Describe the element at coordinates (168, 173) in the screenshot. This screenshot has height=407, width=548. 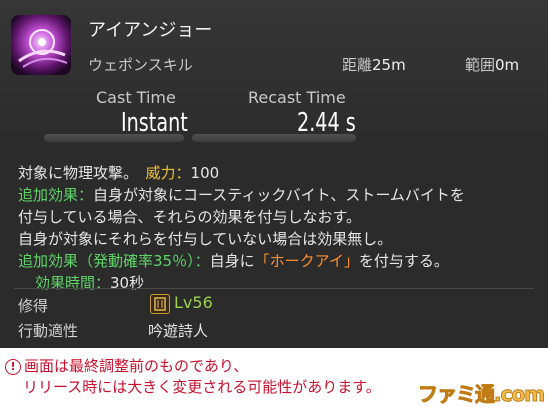
I see `potency-label: 威力：` at that location.